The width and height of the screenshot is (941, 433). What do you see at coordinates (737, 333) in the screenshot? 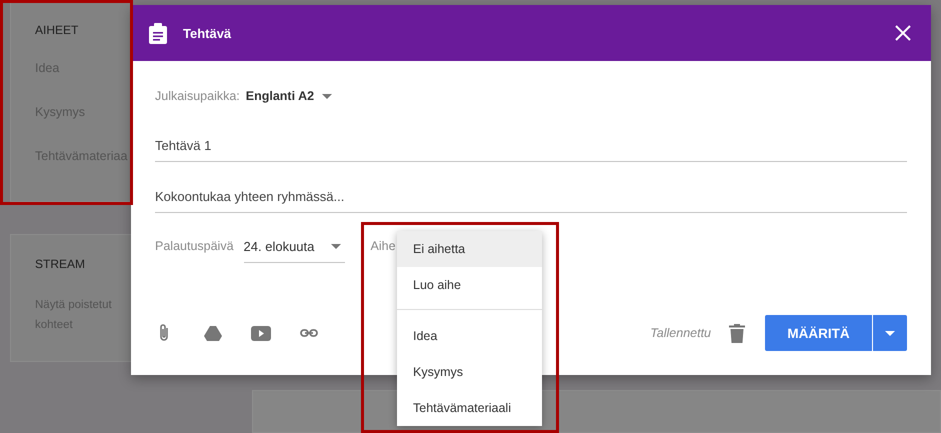
I see `trash-icon` at bounding box center [737, 333].